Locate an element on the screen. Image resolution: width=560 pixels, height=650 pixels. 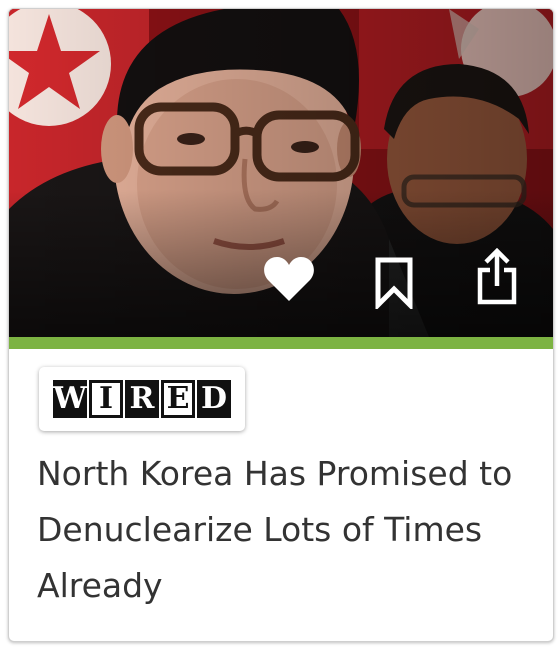
heart-icon is located at coordinates (289, 279).